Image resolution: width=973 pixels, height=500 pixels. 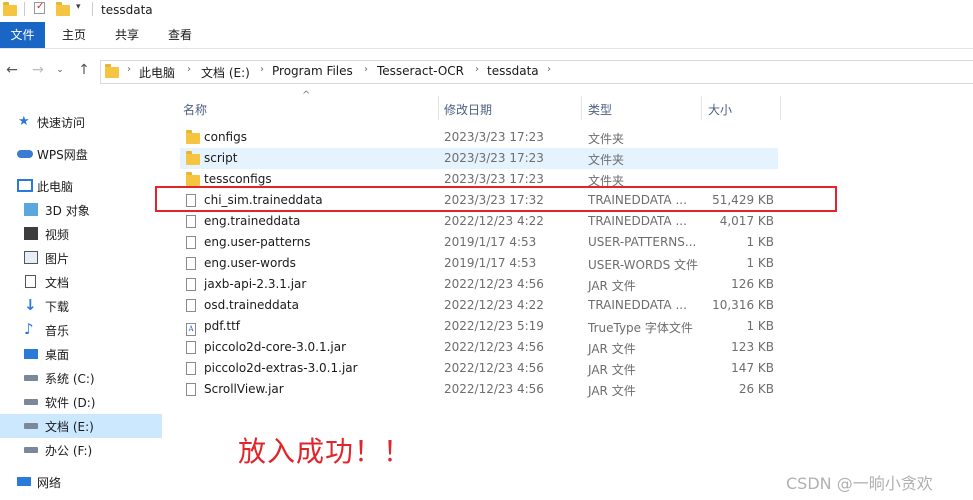 I want to click on tab-share: 共享, so click(x=127, y=35).